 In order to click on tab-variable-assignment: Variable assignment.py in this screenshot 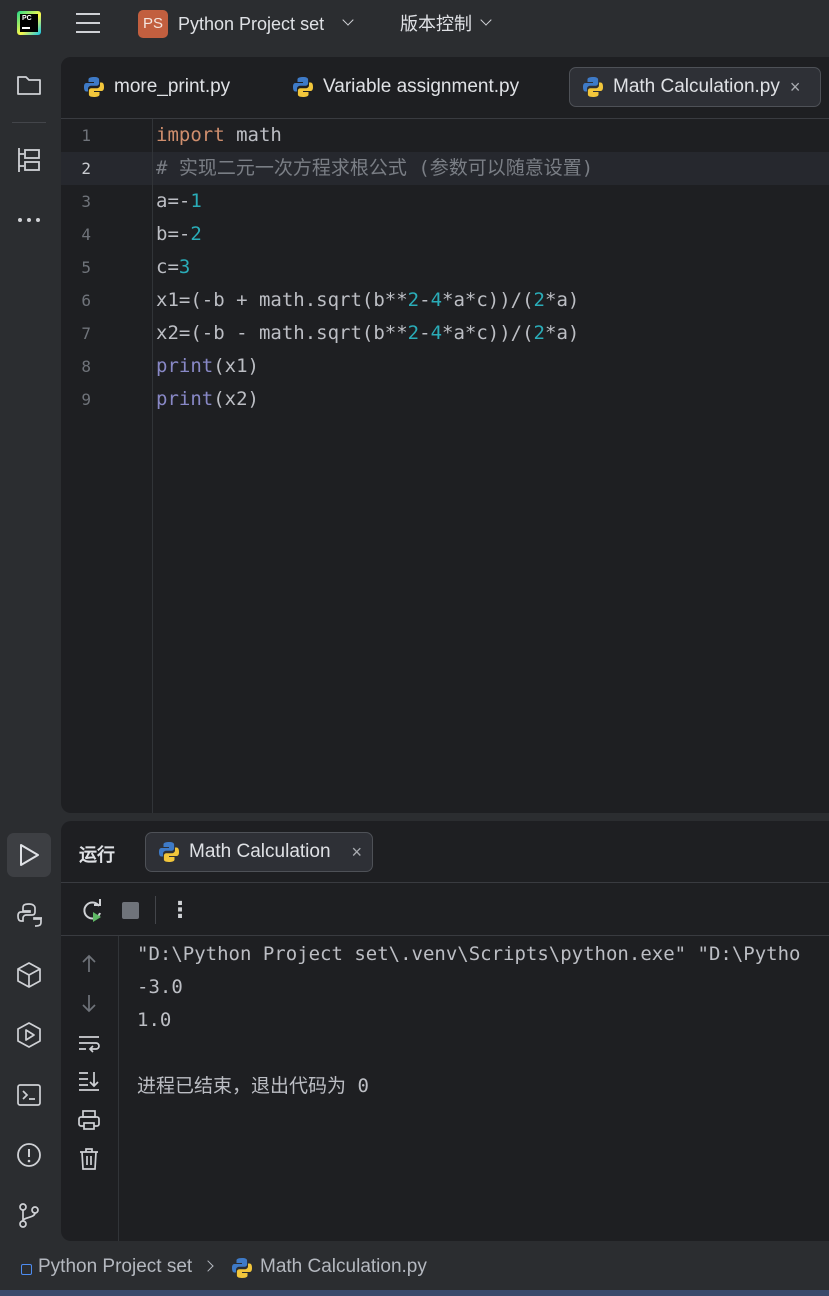, I will do `click(405, 87)`.